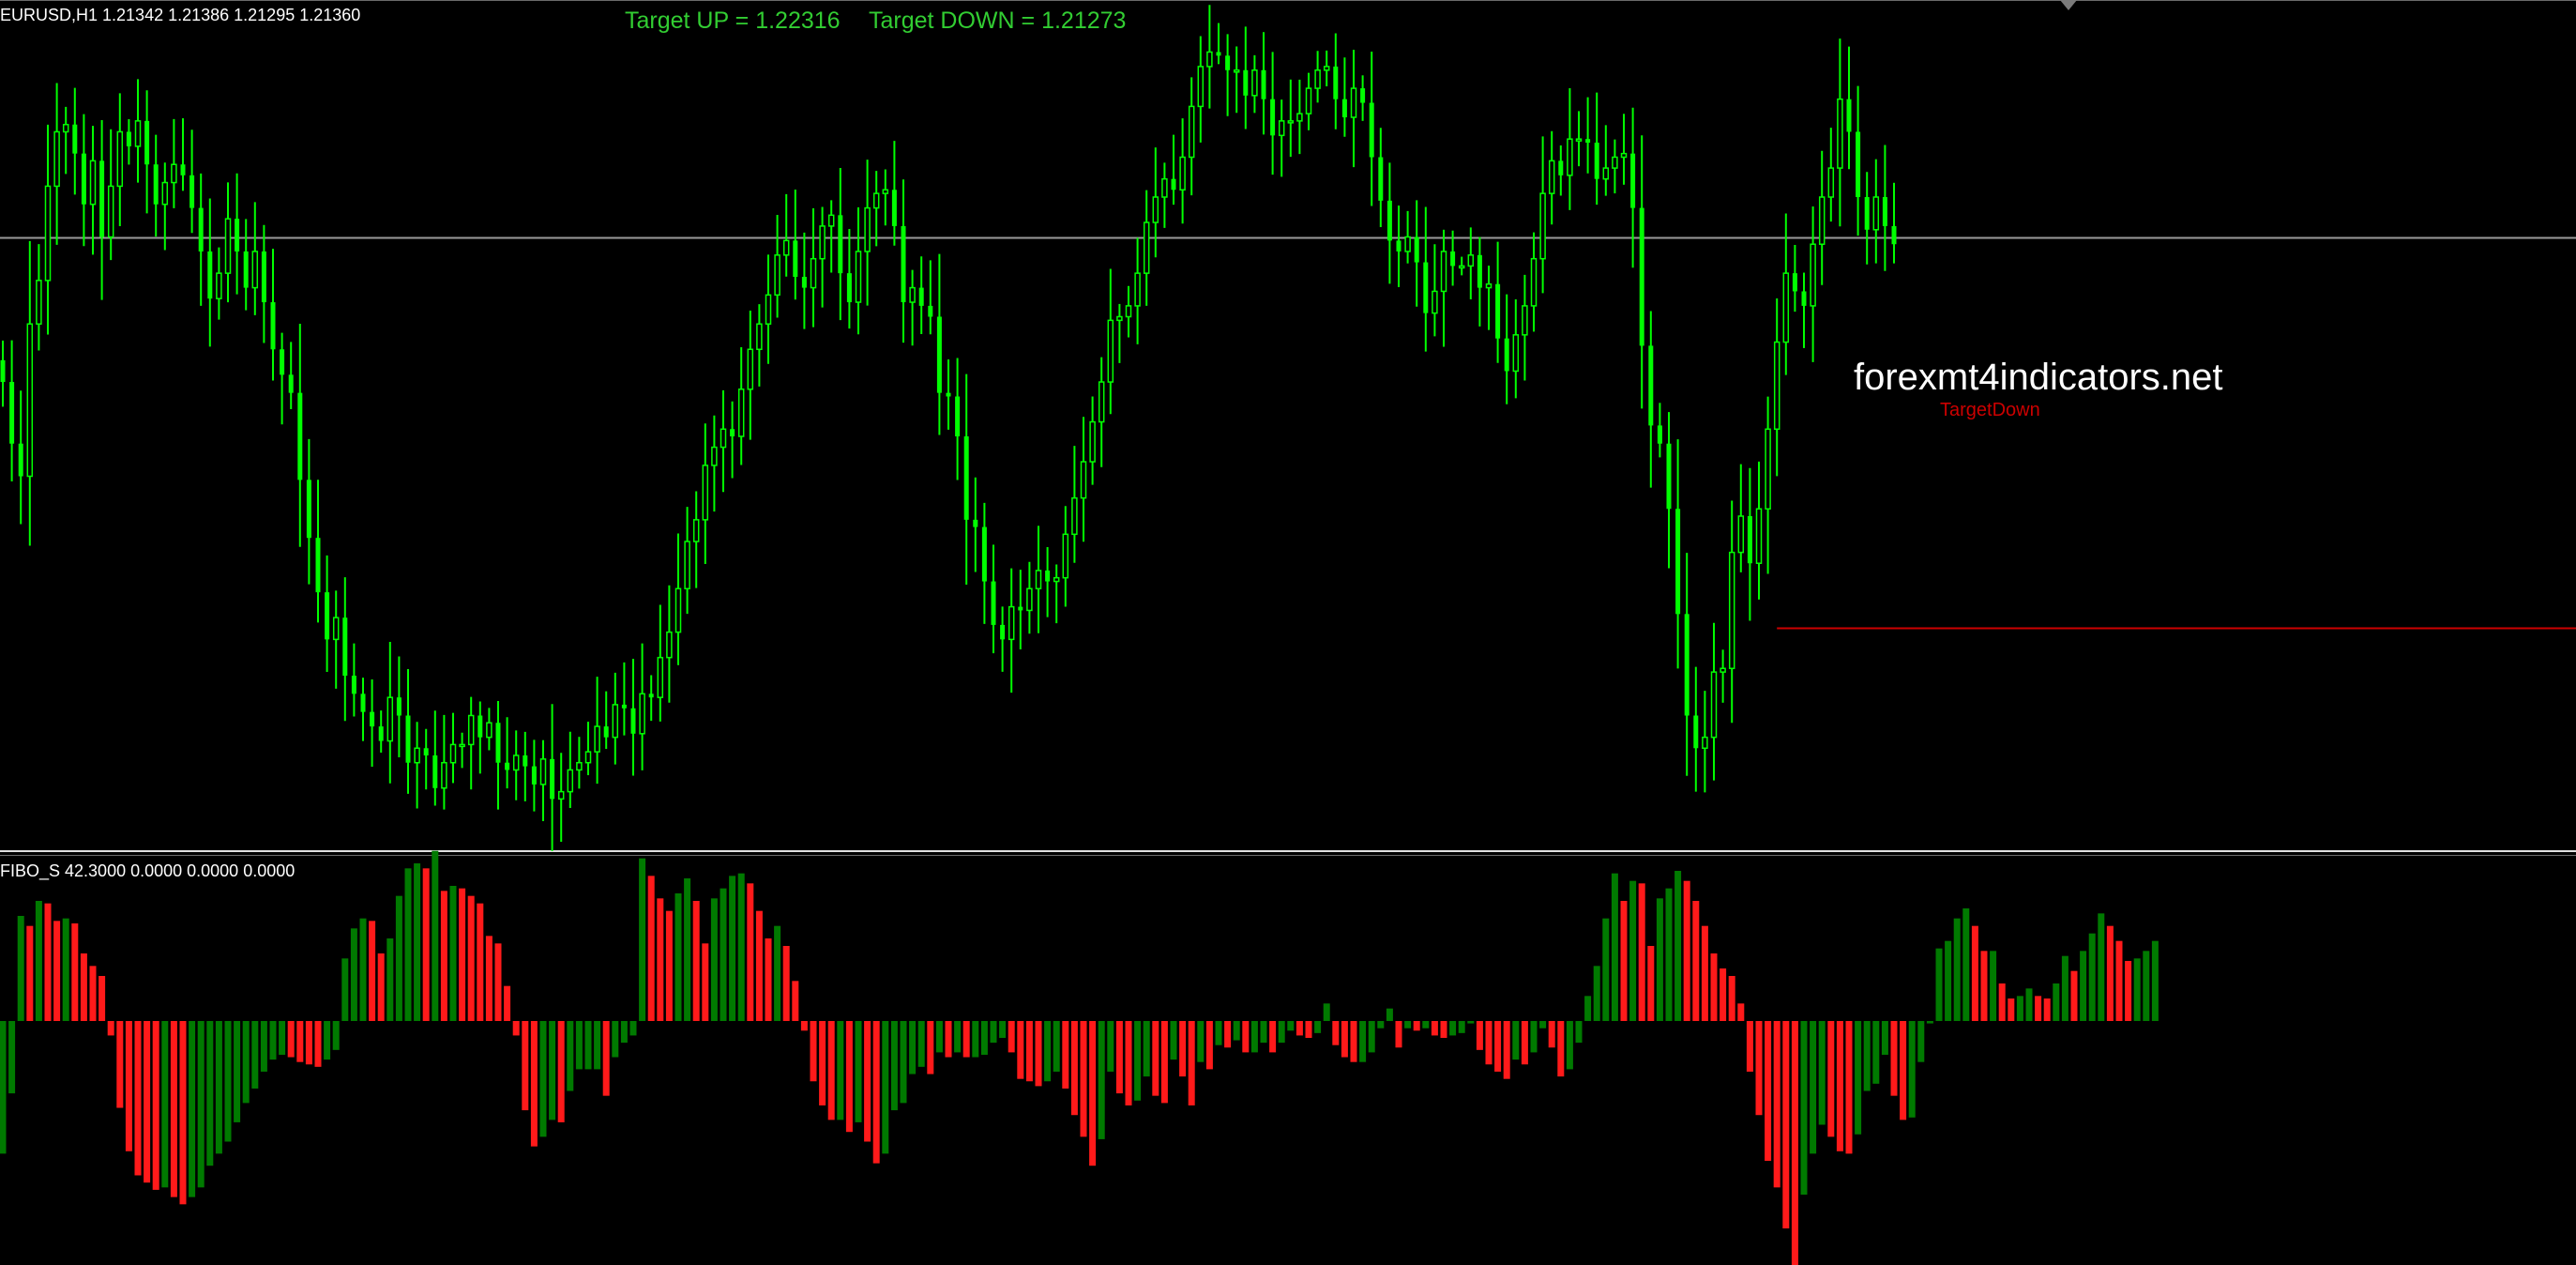 This screenshot has height=1265, width=2576. Describe the element at coordinates (2068, 5) in the screenshot. I see `shift-marker-icon` at that location.